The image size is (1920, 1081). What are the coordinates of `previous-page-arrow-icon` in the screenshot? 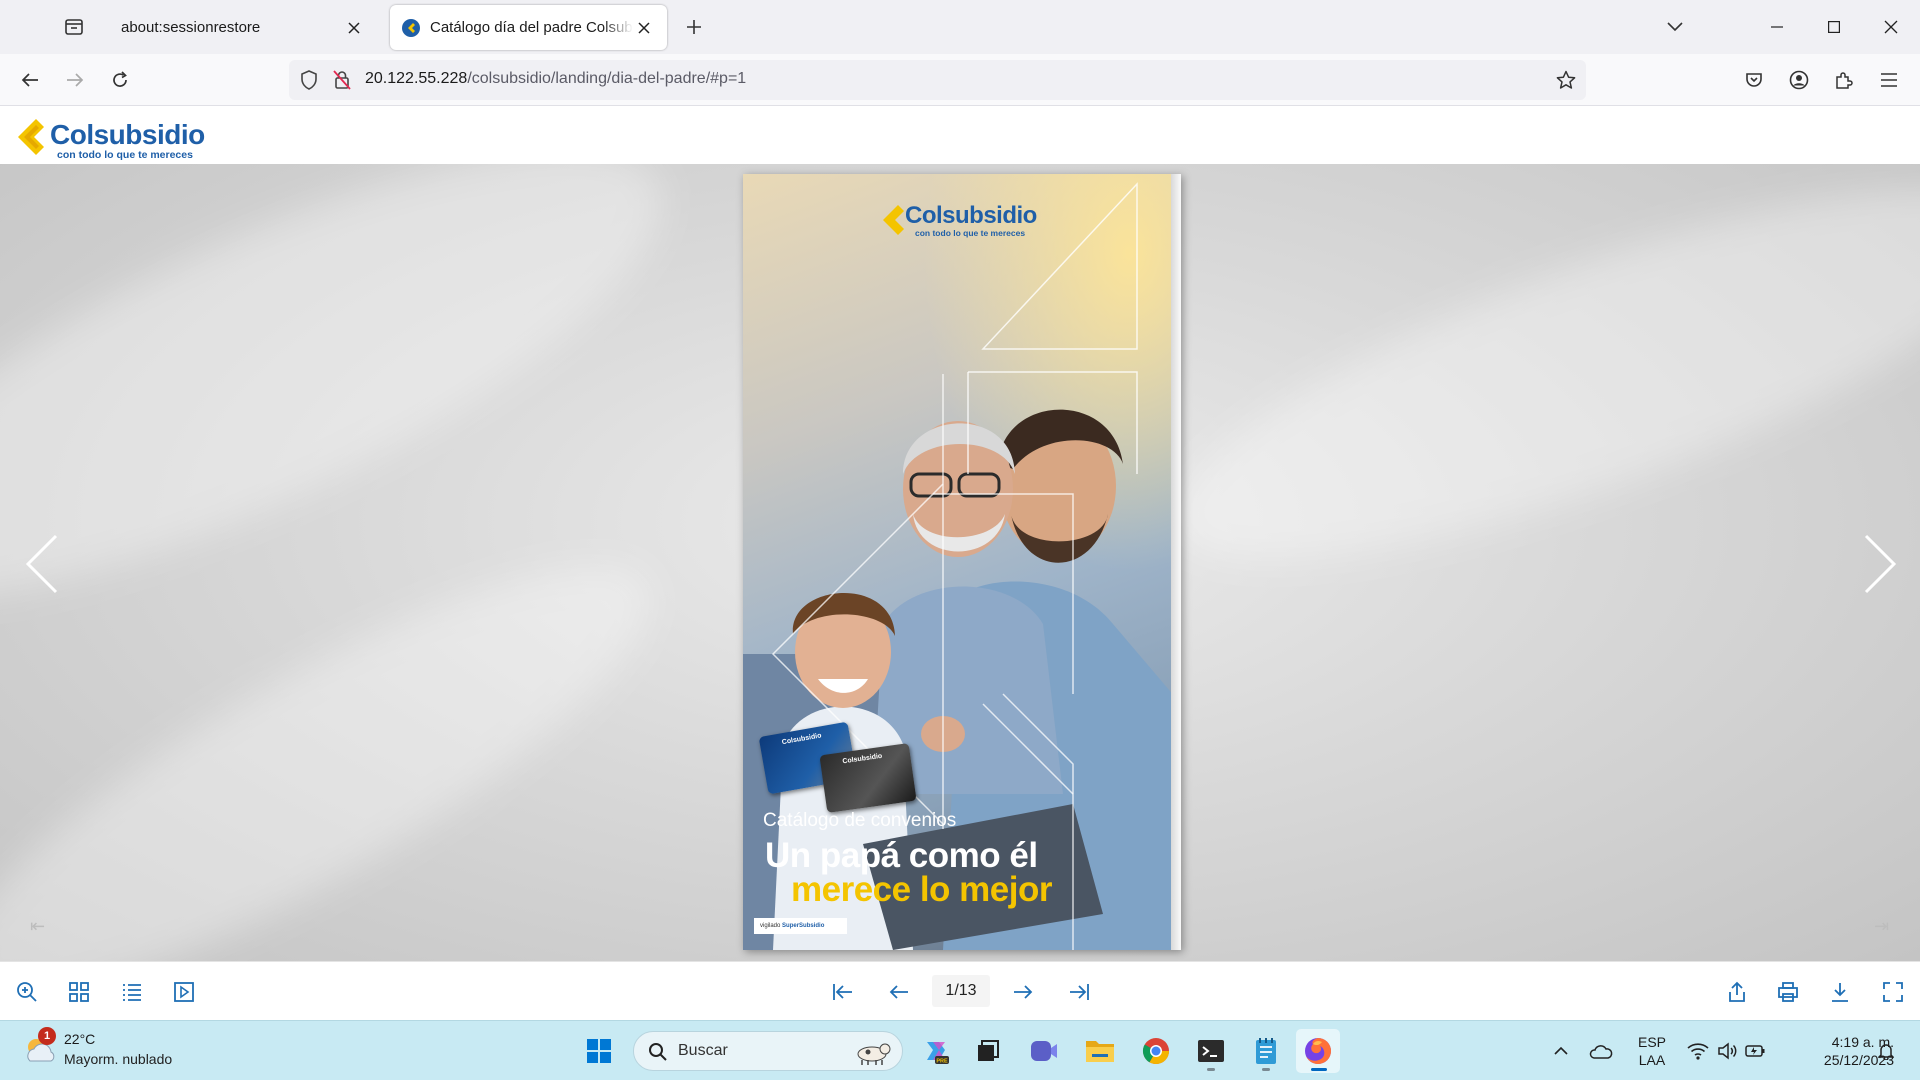 It's located at (42, 564).